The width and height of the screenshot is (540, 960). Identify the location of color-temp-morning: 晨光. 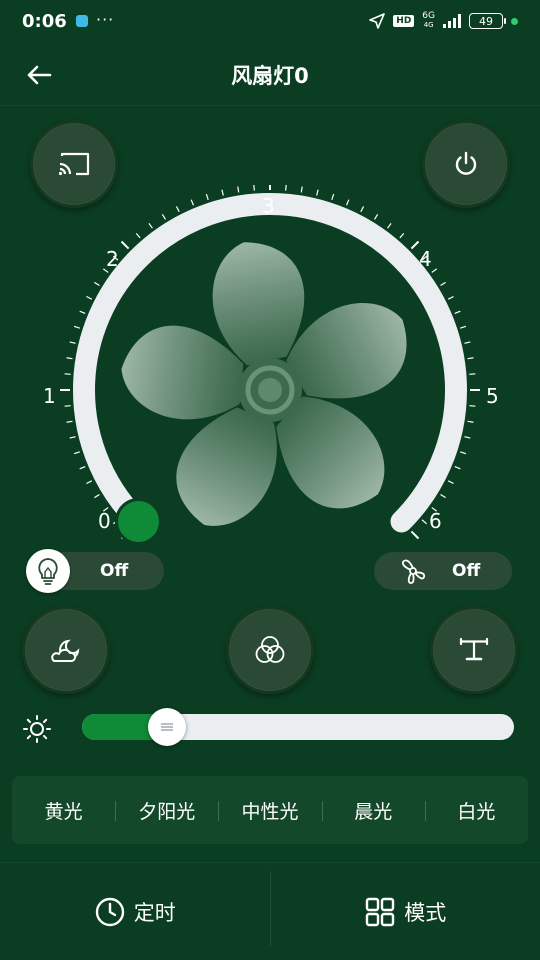
(373, 810).